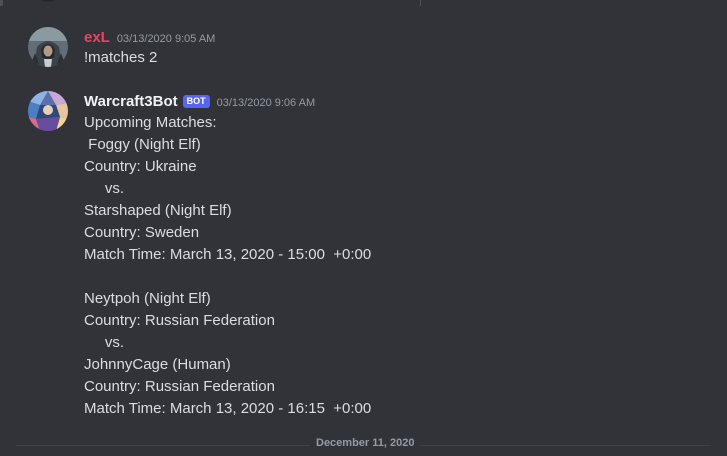 The height and width of the screenshot is (456, 727). I want to click on message-text: !matches 2, so click(121, 57).